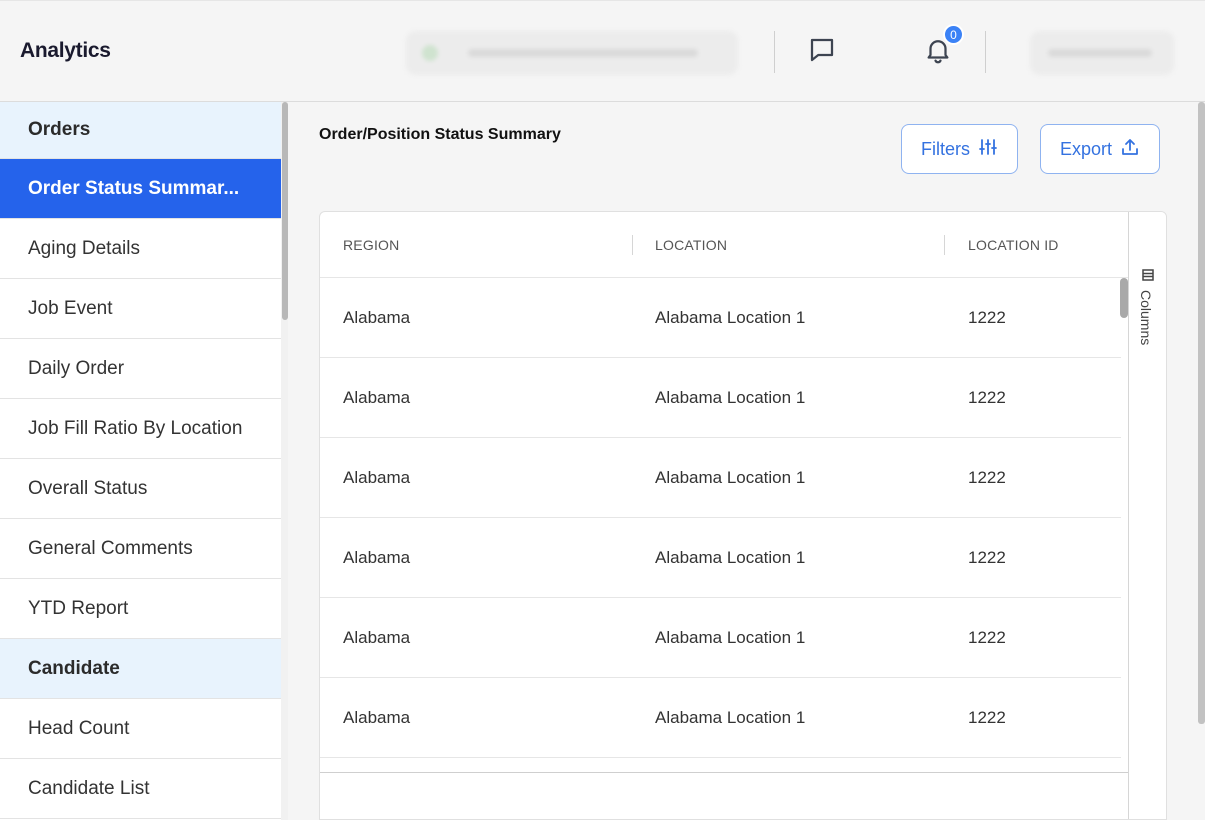  I want to click on sidebar-item-overall-status: Overall Status, so click(140, 489).